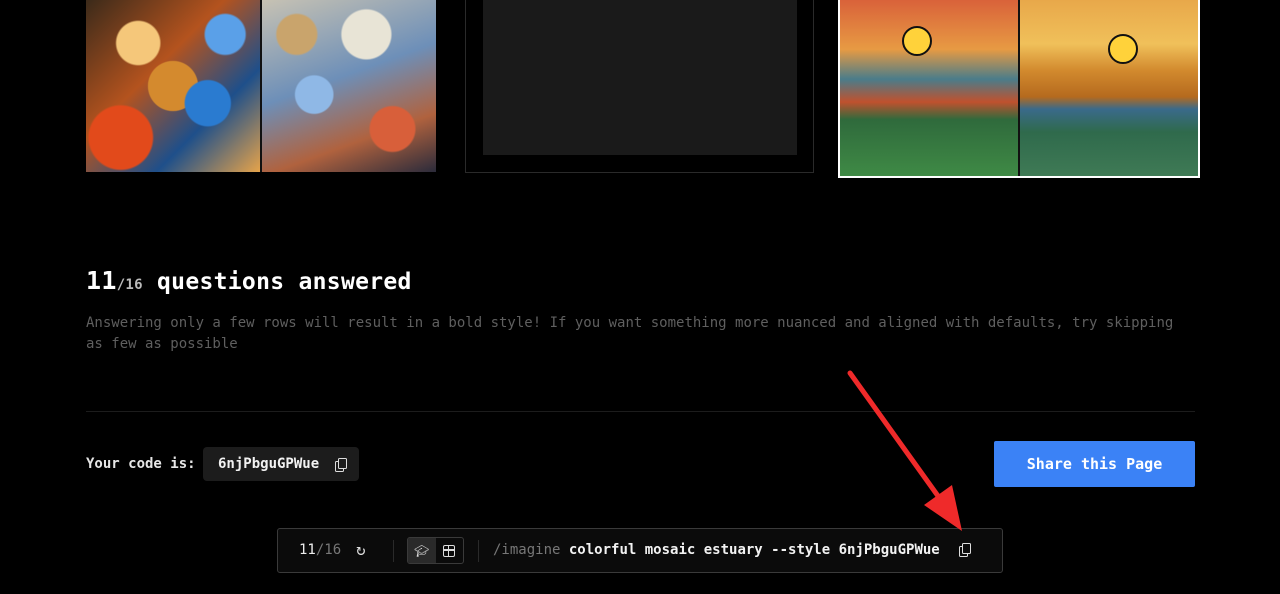  I want to click on imagine-command: /imagine, so click(527, 550).